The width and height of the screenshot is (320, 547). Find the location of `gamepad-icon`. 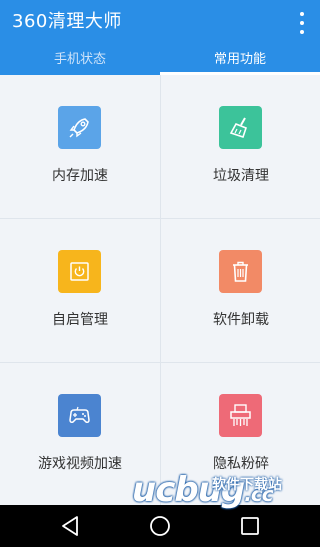

gamepad-icon is located at coordinates (79, 415).